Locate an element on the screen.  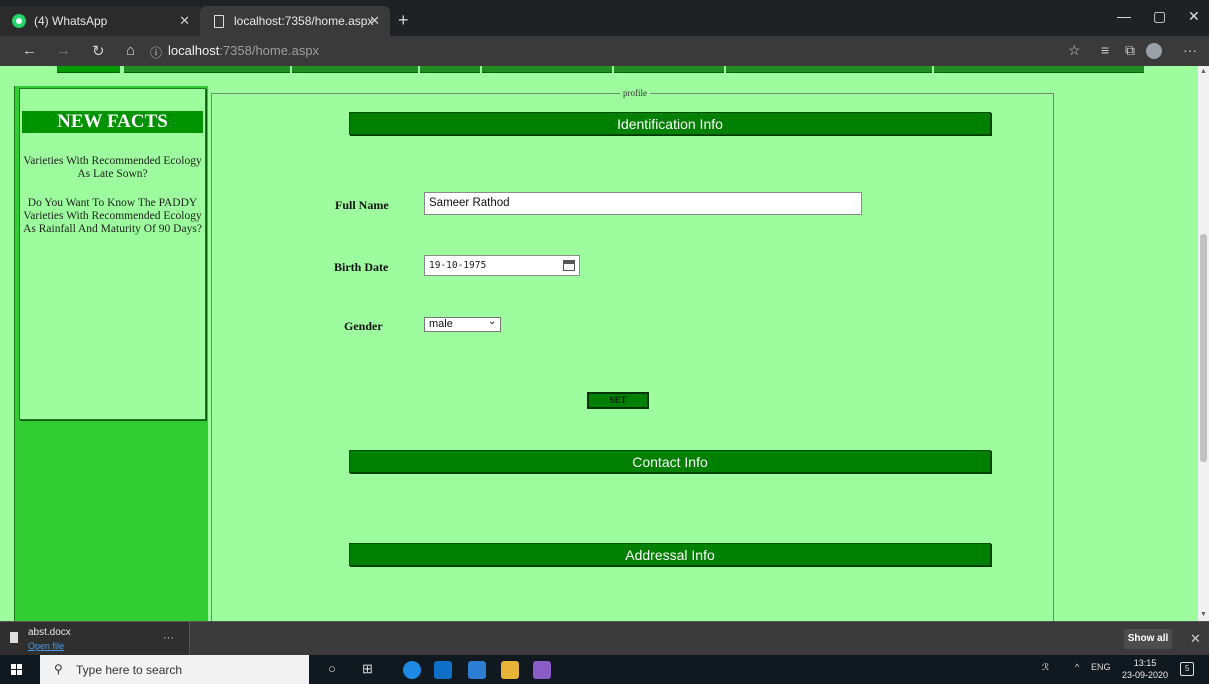
fullname-label: Full Name is located at coordinates (362, 205).